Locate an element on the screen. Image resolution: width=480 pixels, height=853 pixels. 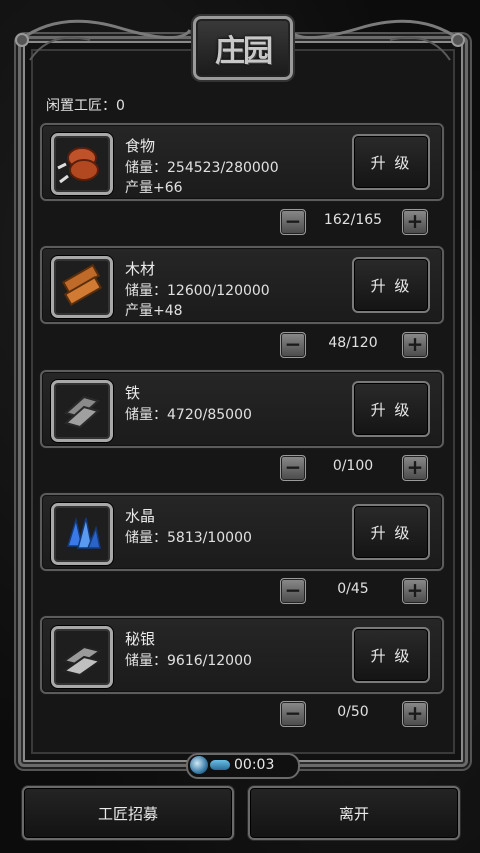
worker-count: 48/120 is located at coordinates (353, 343).